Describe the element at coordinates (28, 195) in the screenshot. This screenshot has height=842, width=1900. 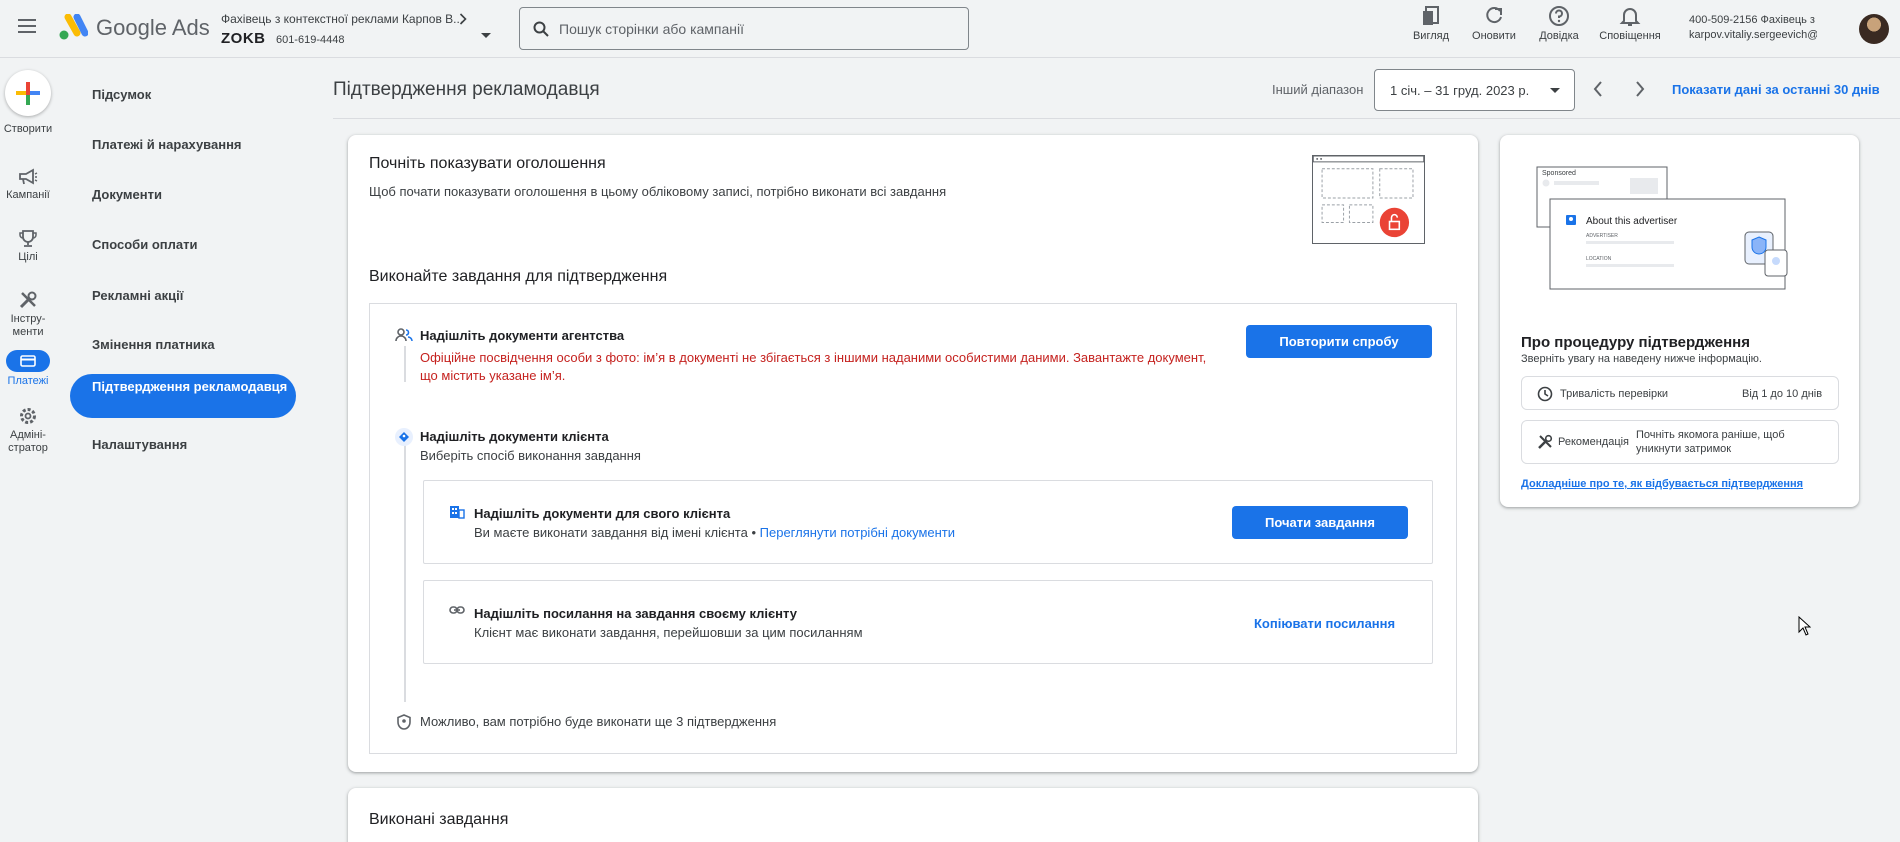
I see `rail-label-campaigns: Кампанії` at that location.